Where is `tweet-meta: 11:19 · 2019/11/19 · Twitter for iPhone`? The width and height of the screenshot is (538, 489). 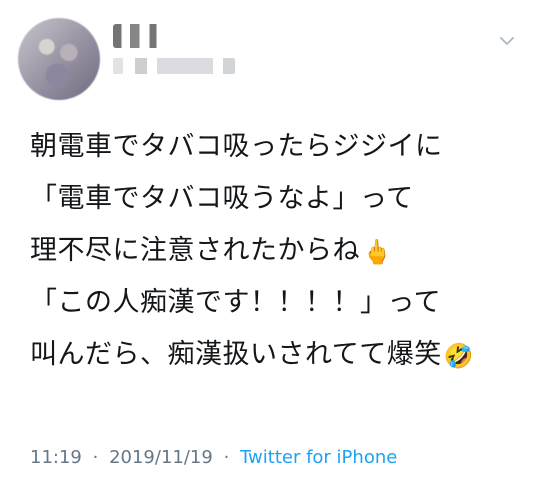 tweet-meta: 11:19 · 2019/11/19 · Twitter for iPhone is located at coordinates (213, 457).